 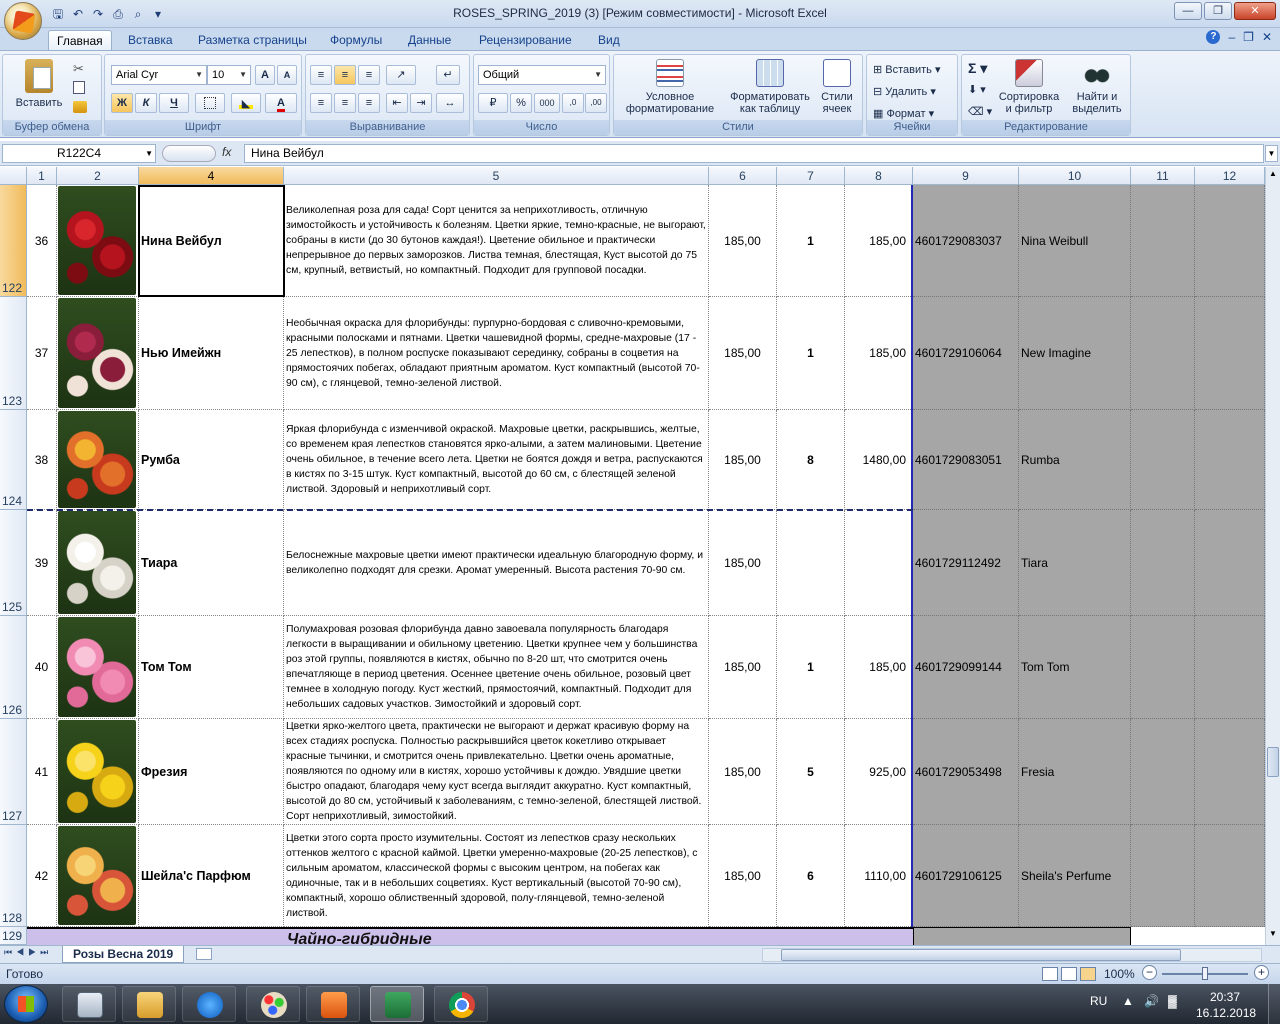 What do you see at coordinates (28, 952) in the screenshot?
I see `sheet-nav-icons: ⏮◀▶⏭` at bounding box center [28, 952].